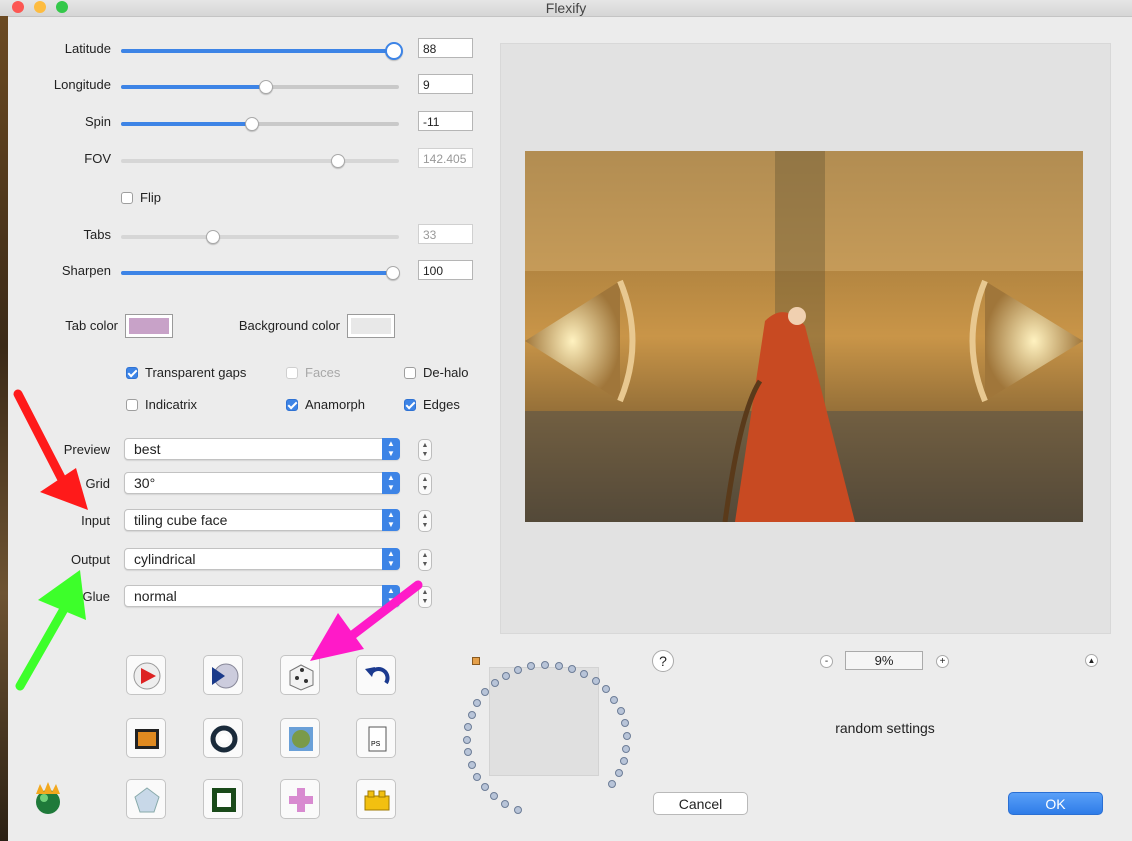 Image resolution: width=1132 pixels, height=841 pixels. What do you see at coordinates (885, 728) in the screenshot?
I see `hint-text: random settings` at bounding box center [885, 728].